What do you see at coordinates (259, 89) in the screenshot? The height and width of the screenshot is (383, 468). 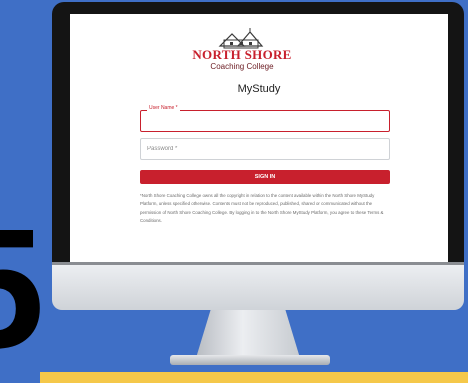 I see `page-title: MyStudy` at bounding box center [259, 89].